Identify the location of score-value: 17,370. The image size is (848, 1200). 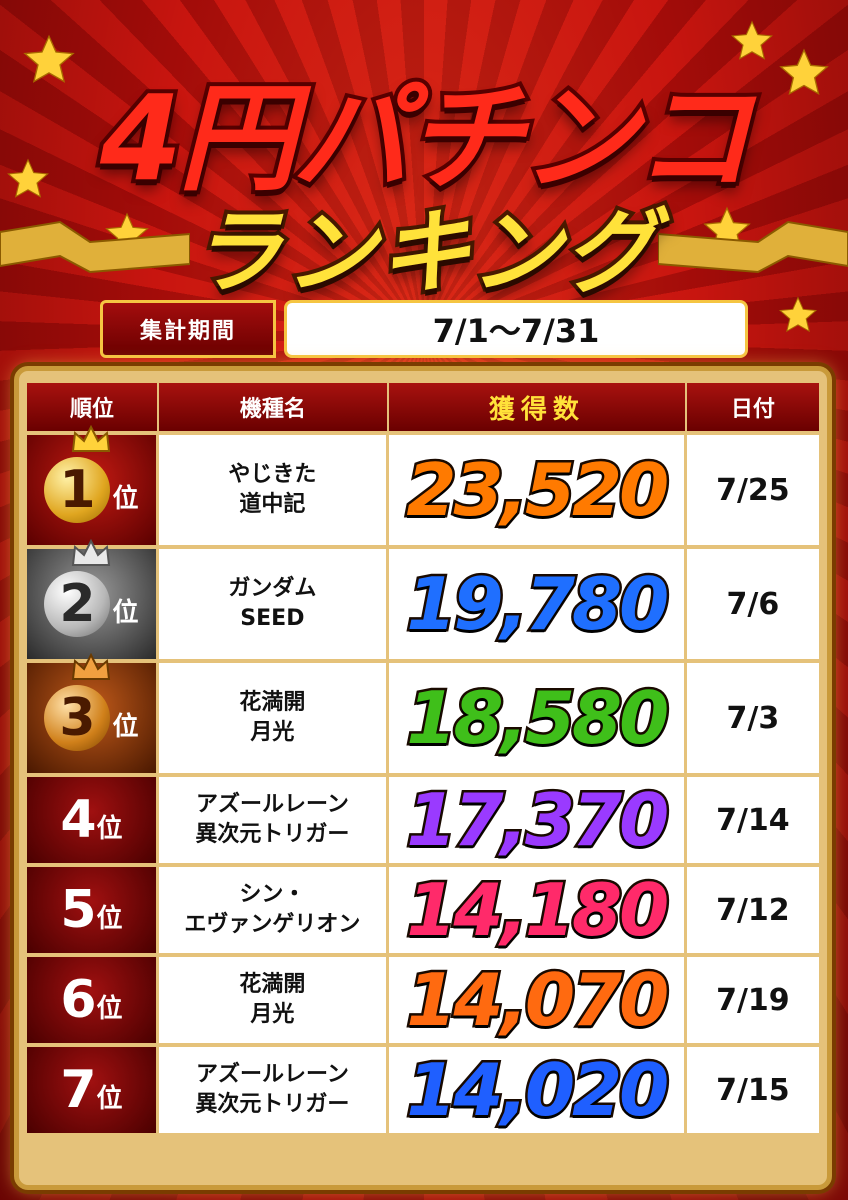
(538, 820).